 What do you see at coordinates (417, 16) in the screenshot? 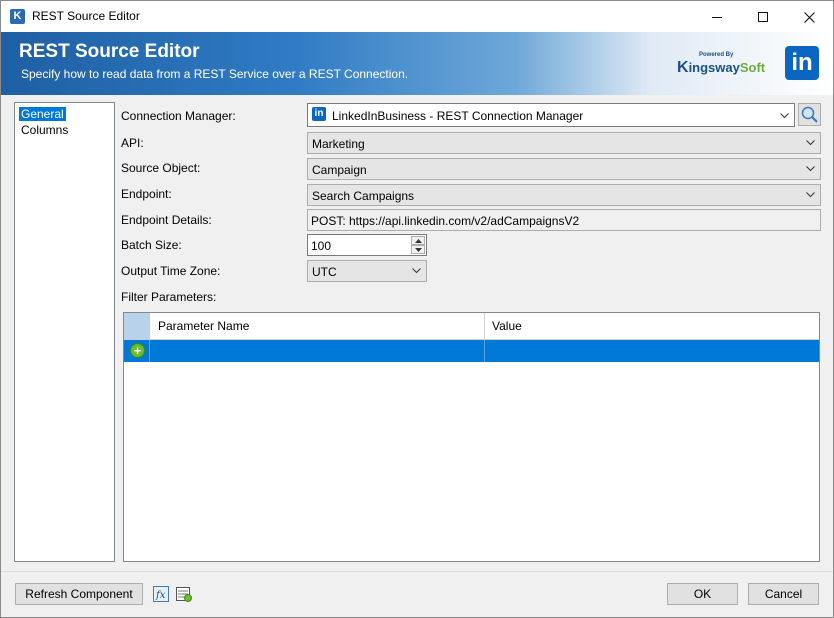
I see `title-bar: K REST Source Editor` at bounding box center [417, 16].